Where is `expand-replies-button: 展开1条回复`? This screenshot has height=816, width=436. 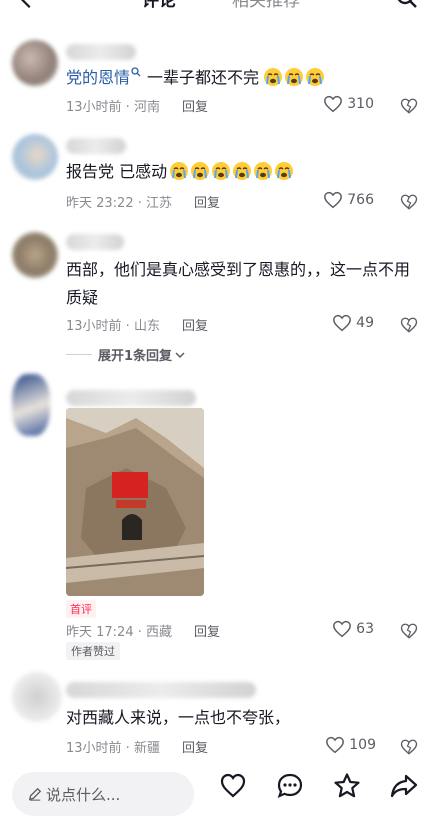 expand-replies-button: 展开1条回复 is located at coordinates (125, 354).